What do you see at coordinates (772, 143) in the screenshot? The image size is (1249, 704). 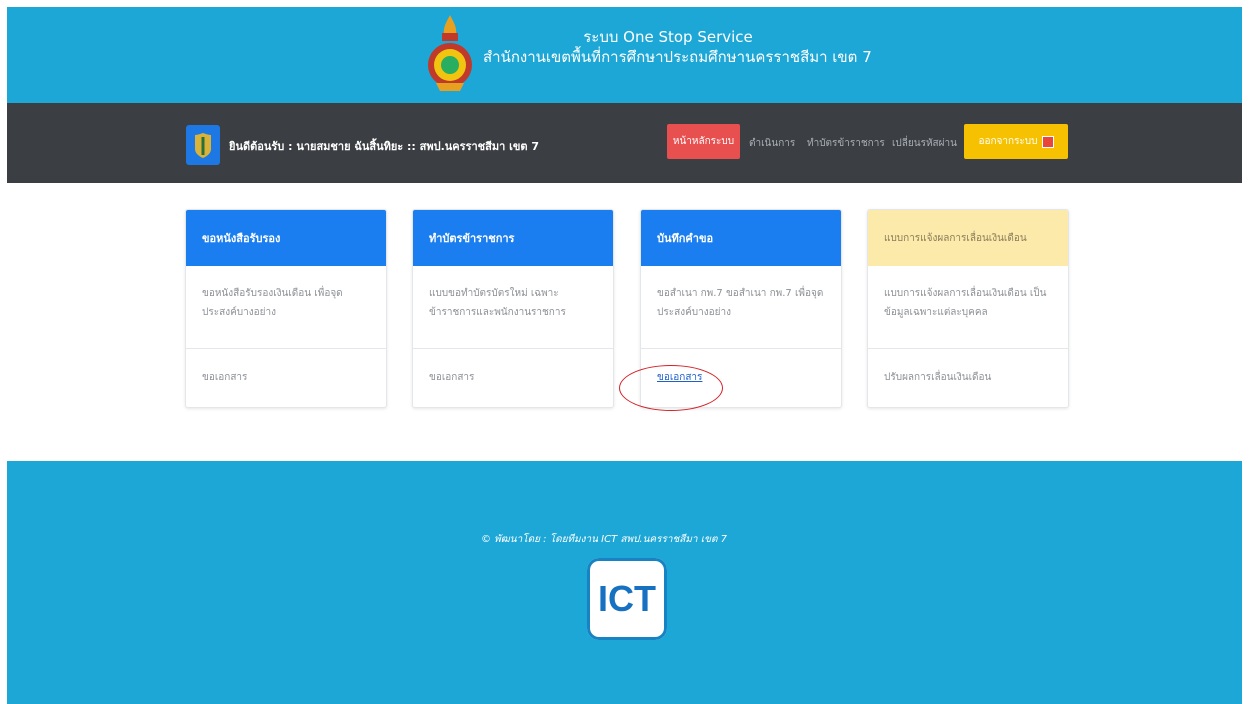 I see `nav-link-process: ตำเนินการ` at bounding box center [772, 143].